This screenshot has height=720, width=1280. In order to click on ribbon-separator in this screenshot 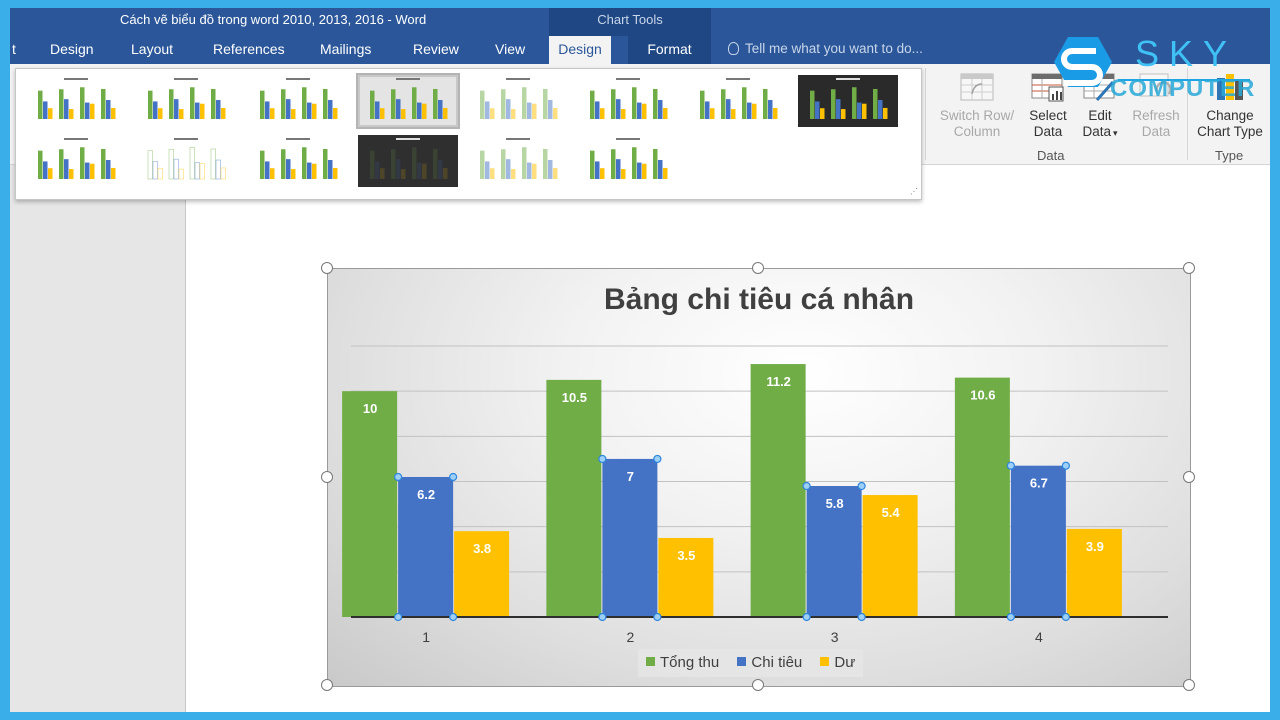, I will do `click(925, 114)`.